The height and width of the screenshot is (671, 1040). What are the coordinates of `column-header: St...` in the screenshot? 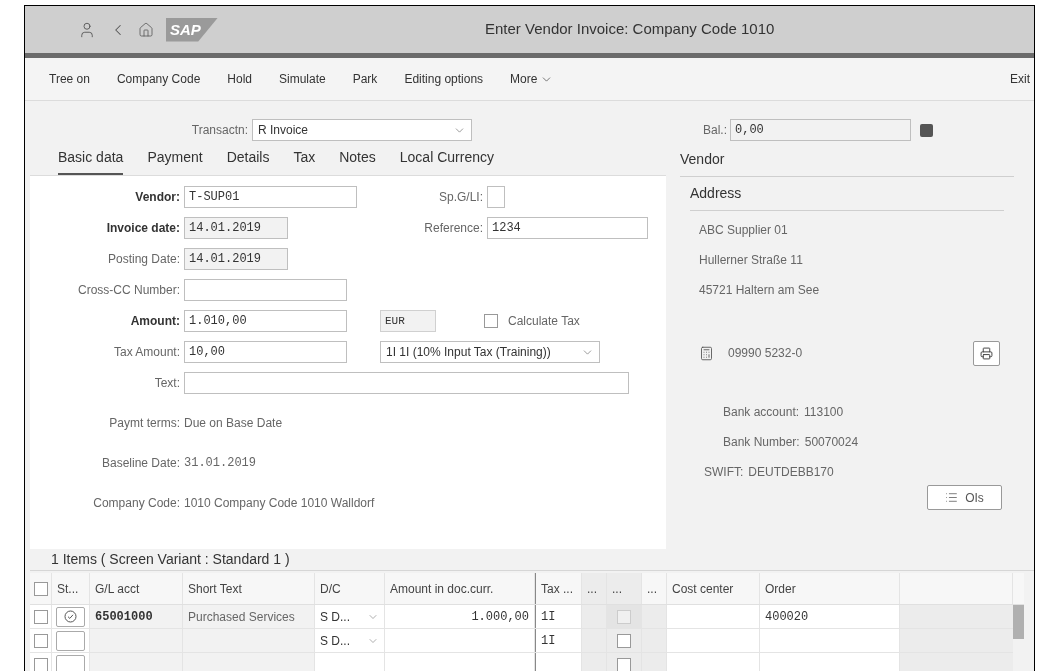 It's located at (71, 588).